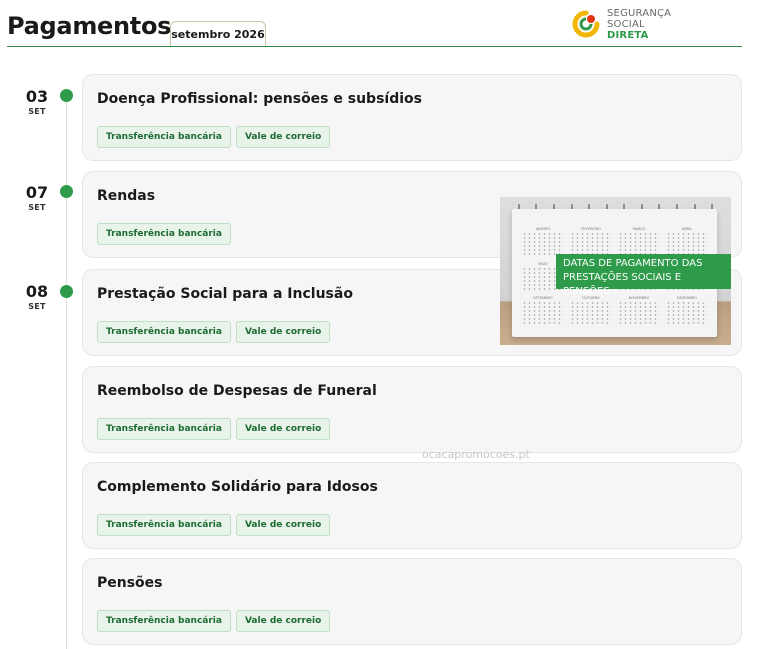  I want to click on card-title: Reembolso de Despesas de Funeral, so click(237, 391).